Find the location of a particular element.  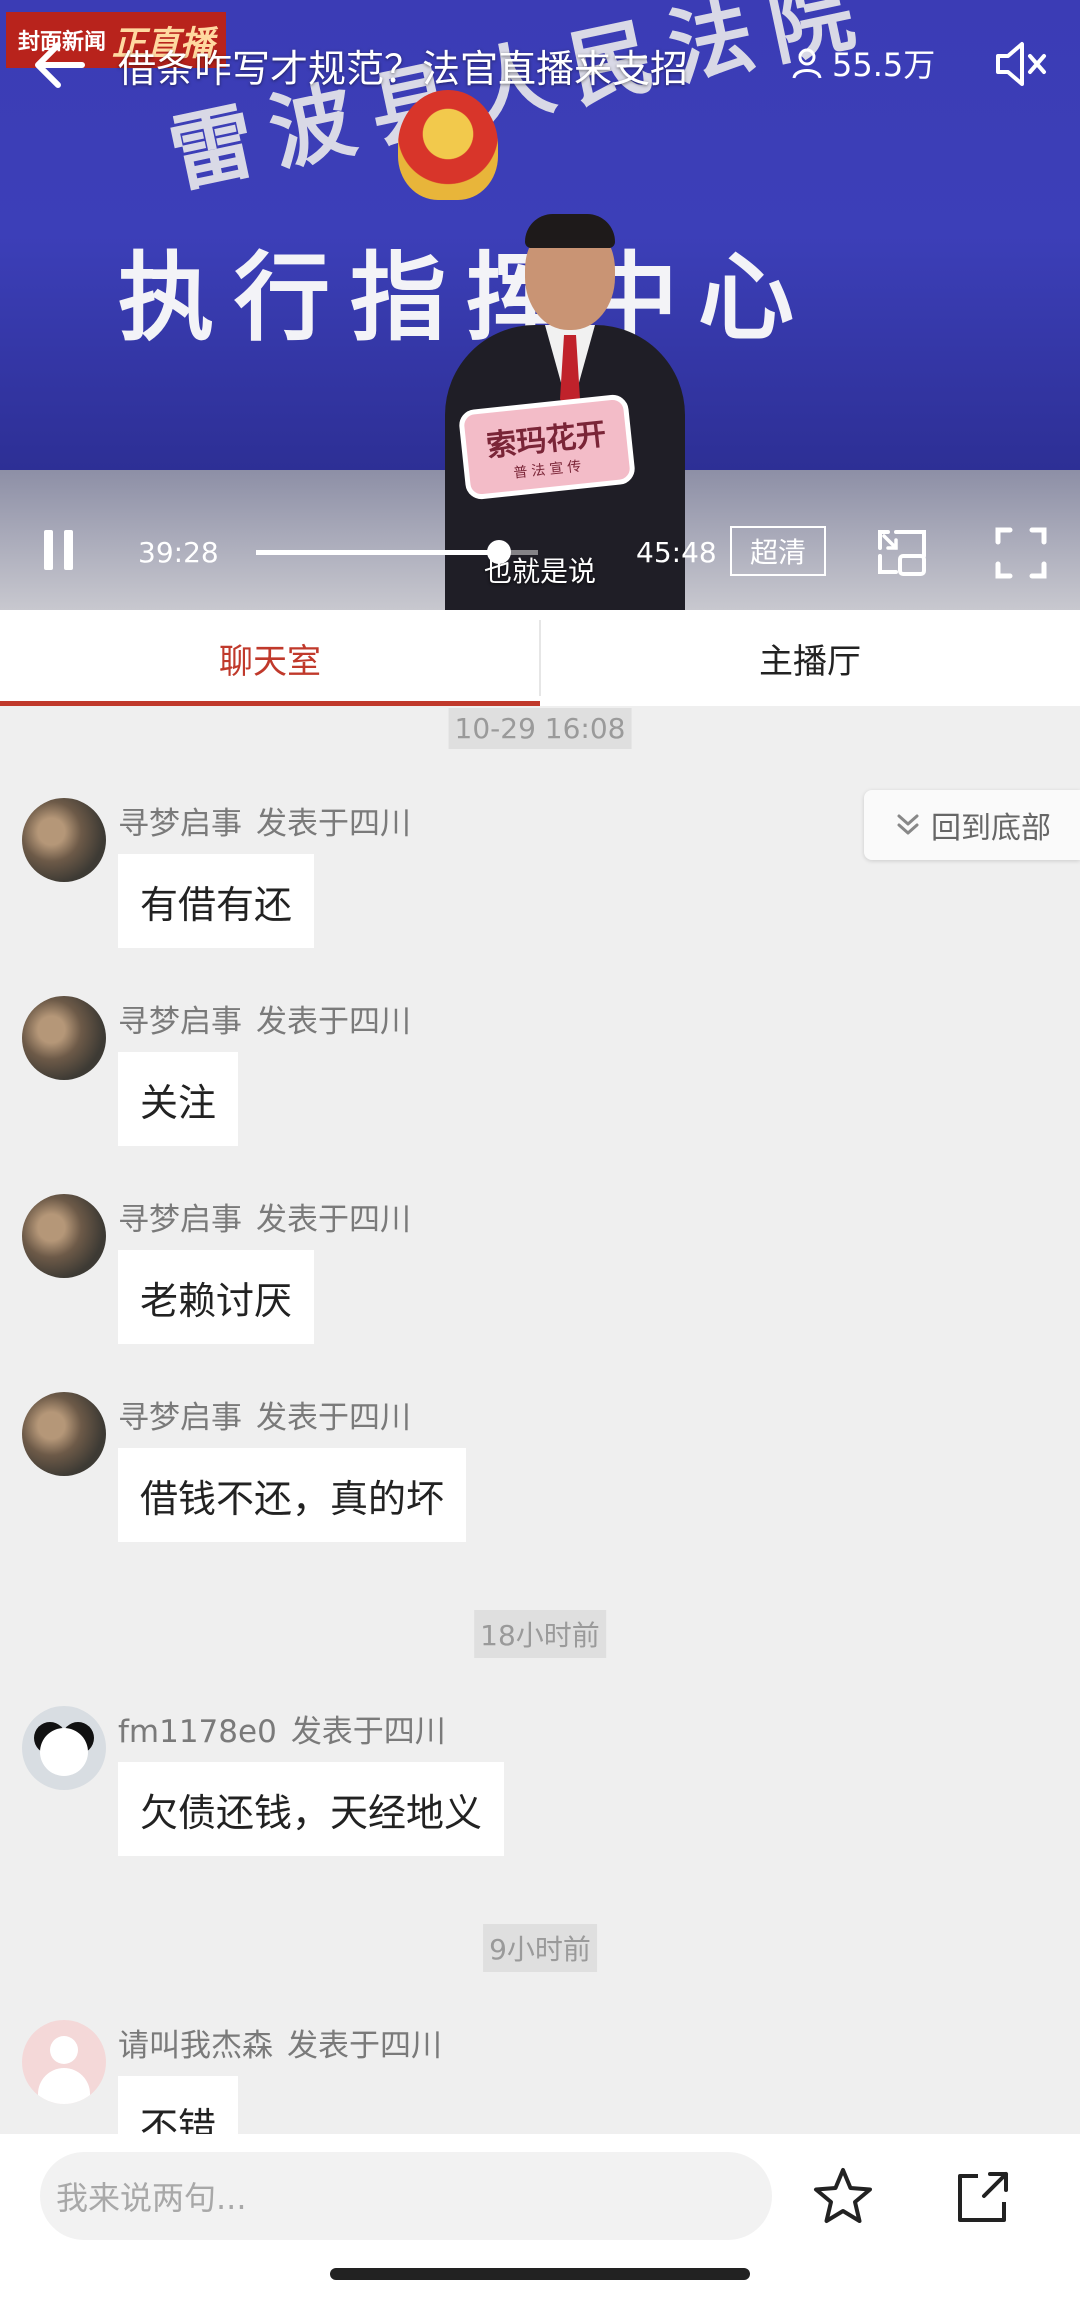

message-bubble: 欠债还钱，天经地义 is located at coordinates (311, 1809).